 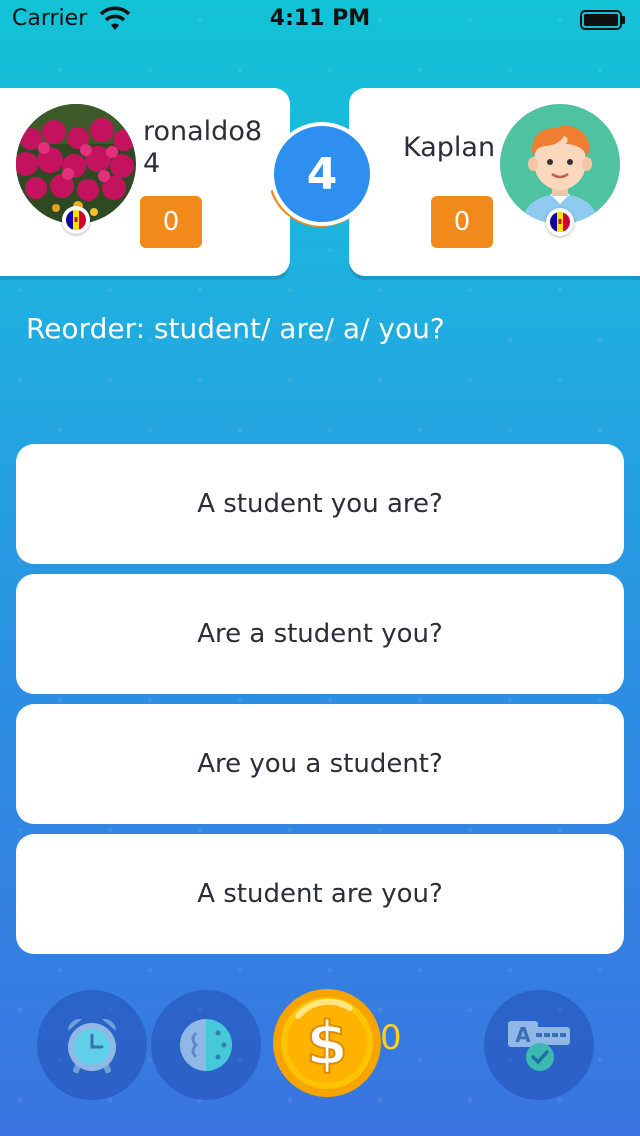 I want to click on half-brain-icon, so click(x=206, y=1045).